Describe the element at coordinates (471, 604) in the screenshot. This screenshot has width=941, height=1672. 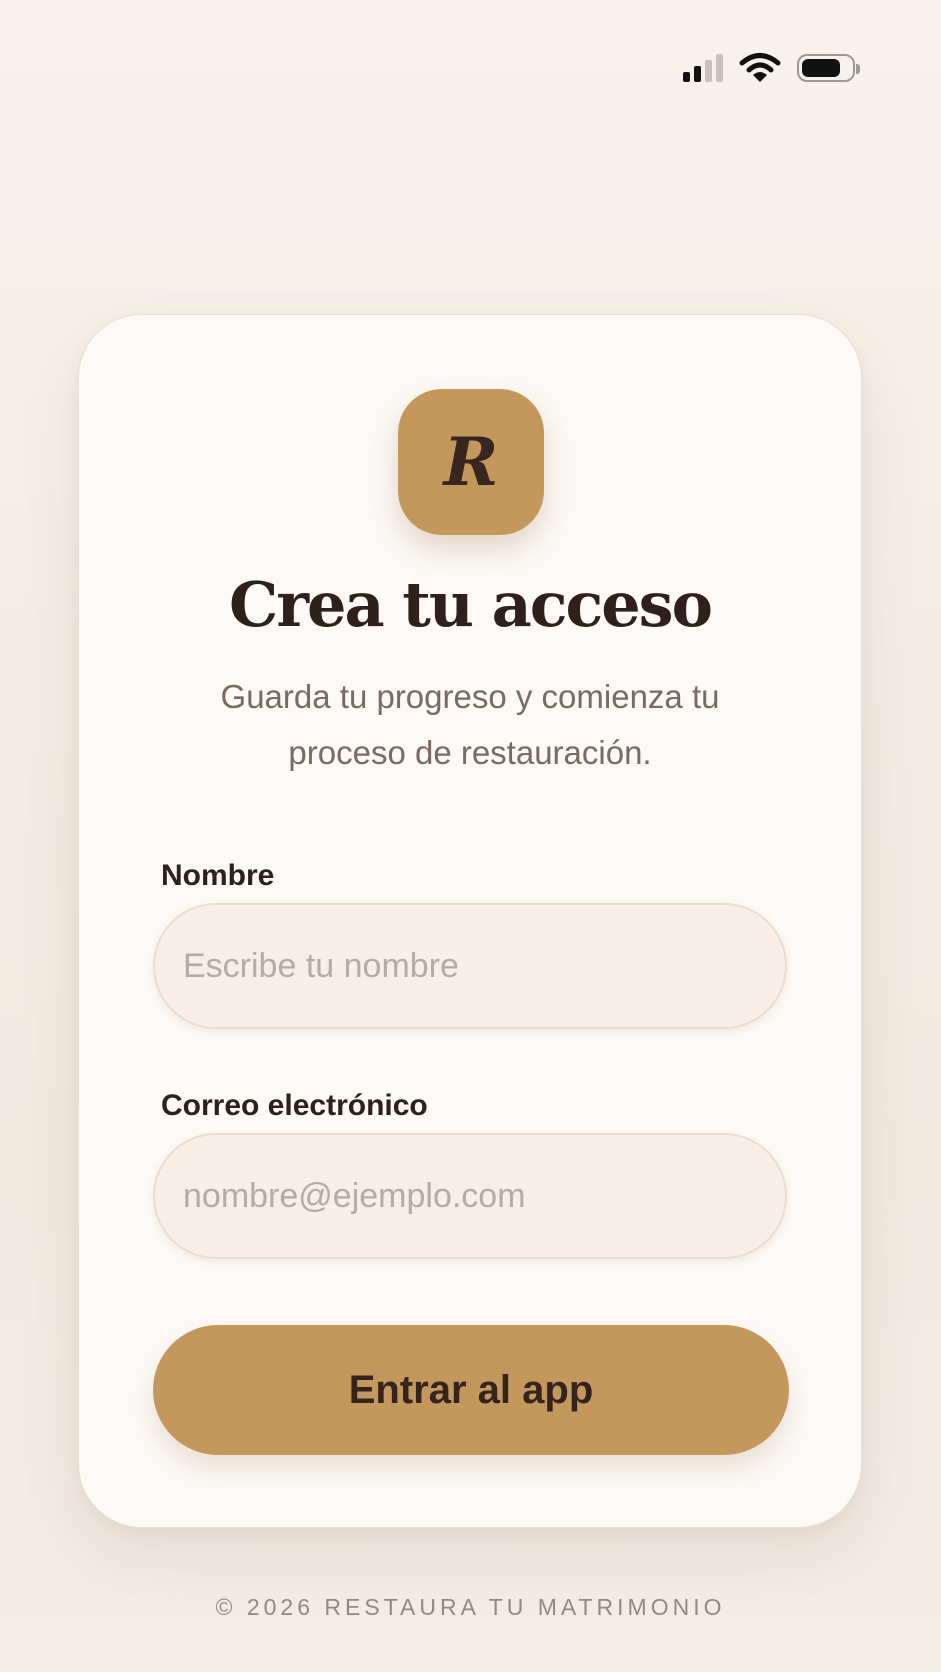
I see `page-title: Crea tu acceso` at that location.